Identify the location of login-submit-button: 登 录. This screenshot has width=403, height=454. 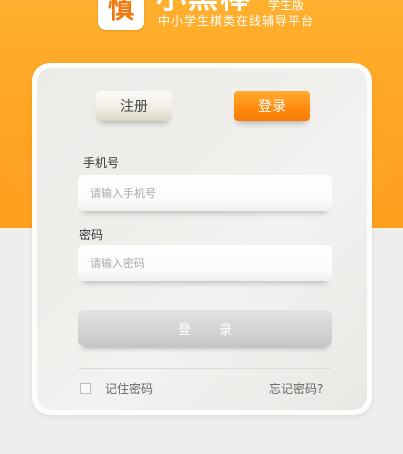
(205, 328).